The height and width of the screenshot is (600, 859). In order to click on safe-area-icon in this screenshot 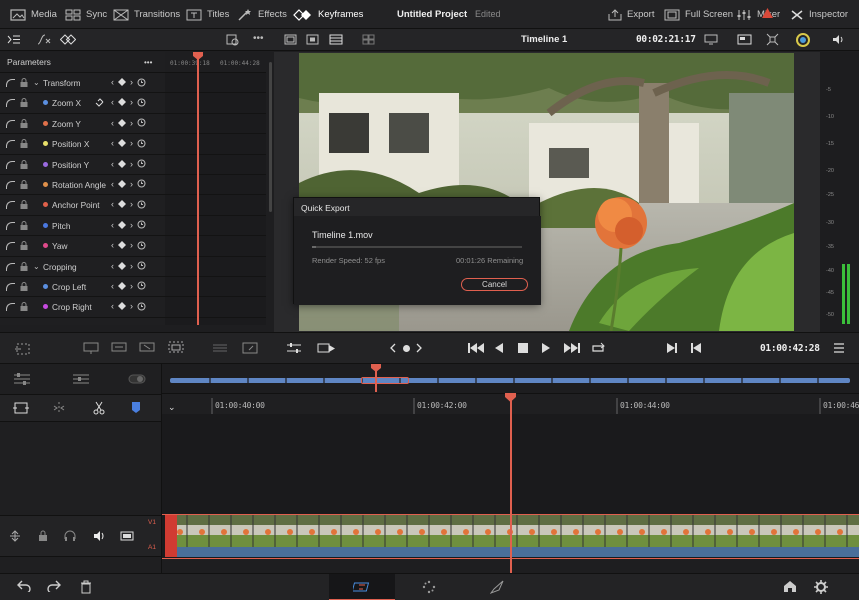, I will do `click(312, 39)`.